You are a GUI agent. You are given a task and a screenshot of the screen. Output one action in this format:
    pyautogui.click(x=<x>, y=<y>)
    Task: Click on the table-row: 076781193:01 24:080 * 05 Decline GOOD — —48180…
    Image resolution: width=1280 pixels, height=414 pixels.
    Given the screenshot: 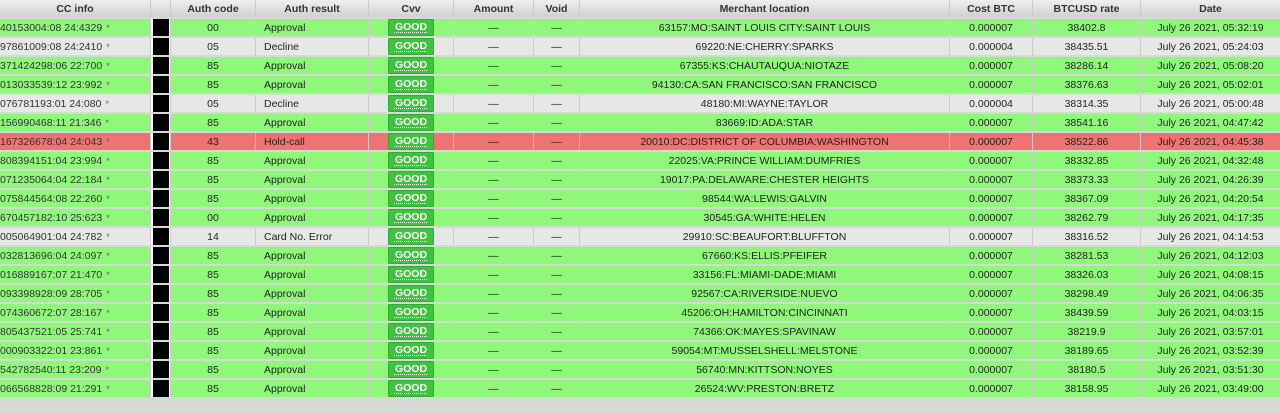 What is the action you would take?
    pyautogui.click(x=640, y=103)
    